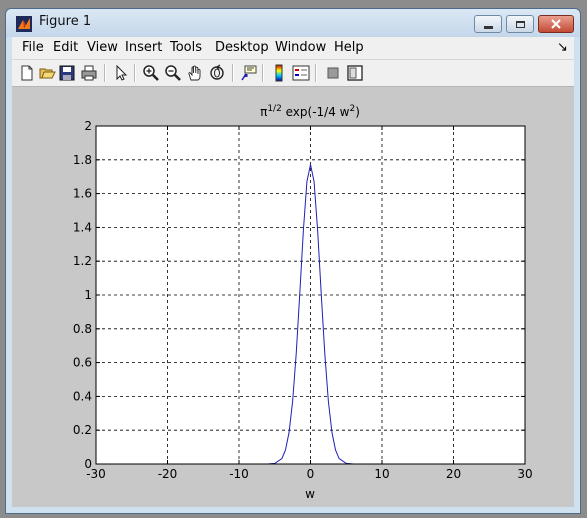 The image size is (587, 518). Describe the element at coordinates (65, 47) in the screenshot. I see `menu-edit: Edit` at that location.